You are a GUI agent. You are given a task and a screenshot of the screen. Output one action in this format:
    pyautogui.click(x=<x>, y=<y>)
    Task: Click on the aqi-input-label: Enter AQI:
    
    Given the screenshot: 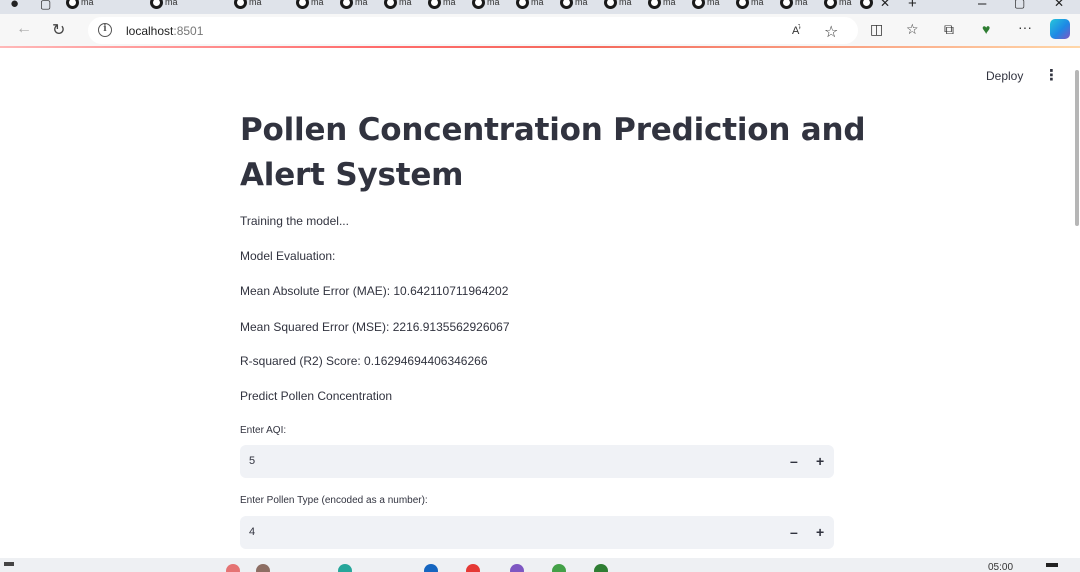 What is the action you would take?
    pyautogui.click(x=263, y=430)
    